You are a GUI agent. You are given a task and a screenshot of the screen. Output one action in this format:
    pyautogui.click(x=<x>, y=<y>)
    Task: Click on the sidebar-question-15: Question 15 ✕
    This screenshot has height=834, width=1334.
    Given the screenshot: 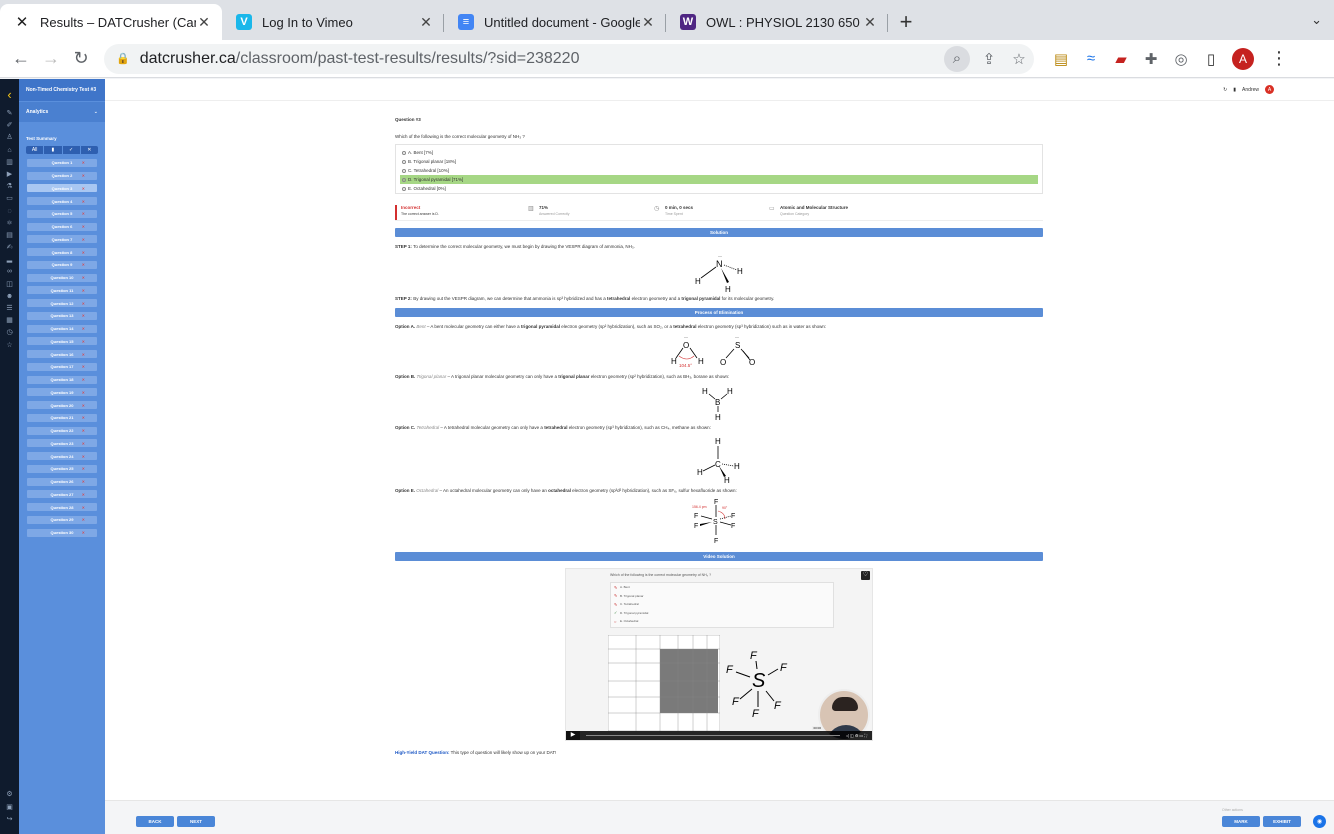 What is the action you would take?
    pyautogui.click(x=62, y=341)
    